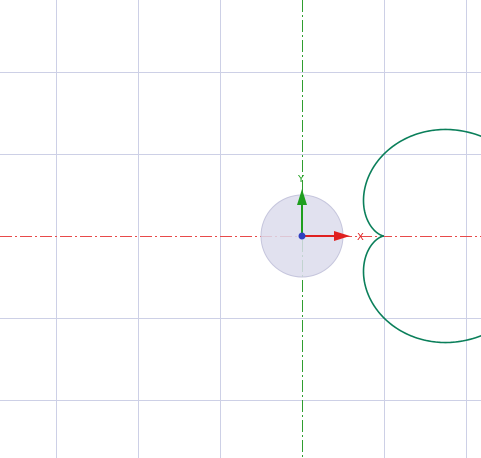 The width and height of the screenshot is (481, 458). I want to click on origin-point, so click(302, 236).